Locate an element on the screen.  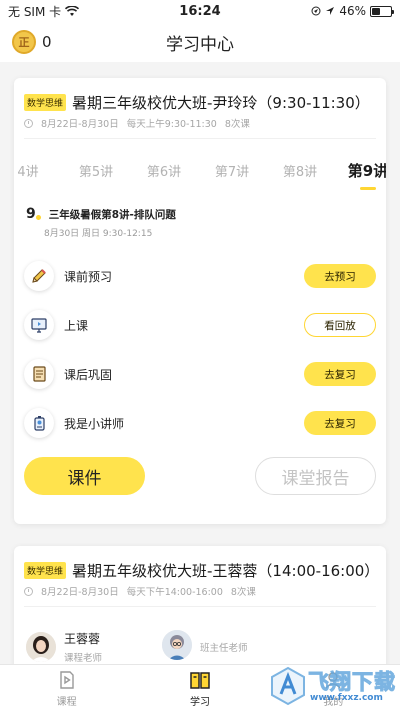
lesson-tabs: 4讲 第5讲 第6讲 第7讲 第8讲 第9讲 is located at coordinates (200, 173).